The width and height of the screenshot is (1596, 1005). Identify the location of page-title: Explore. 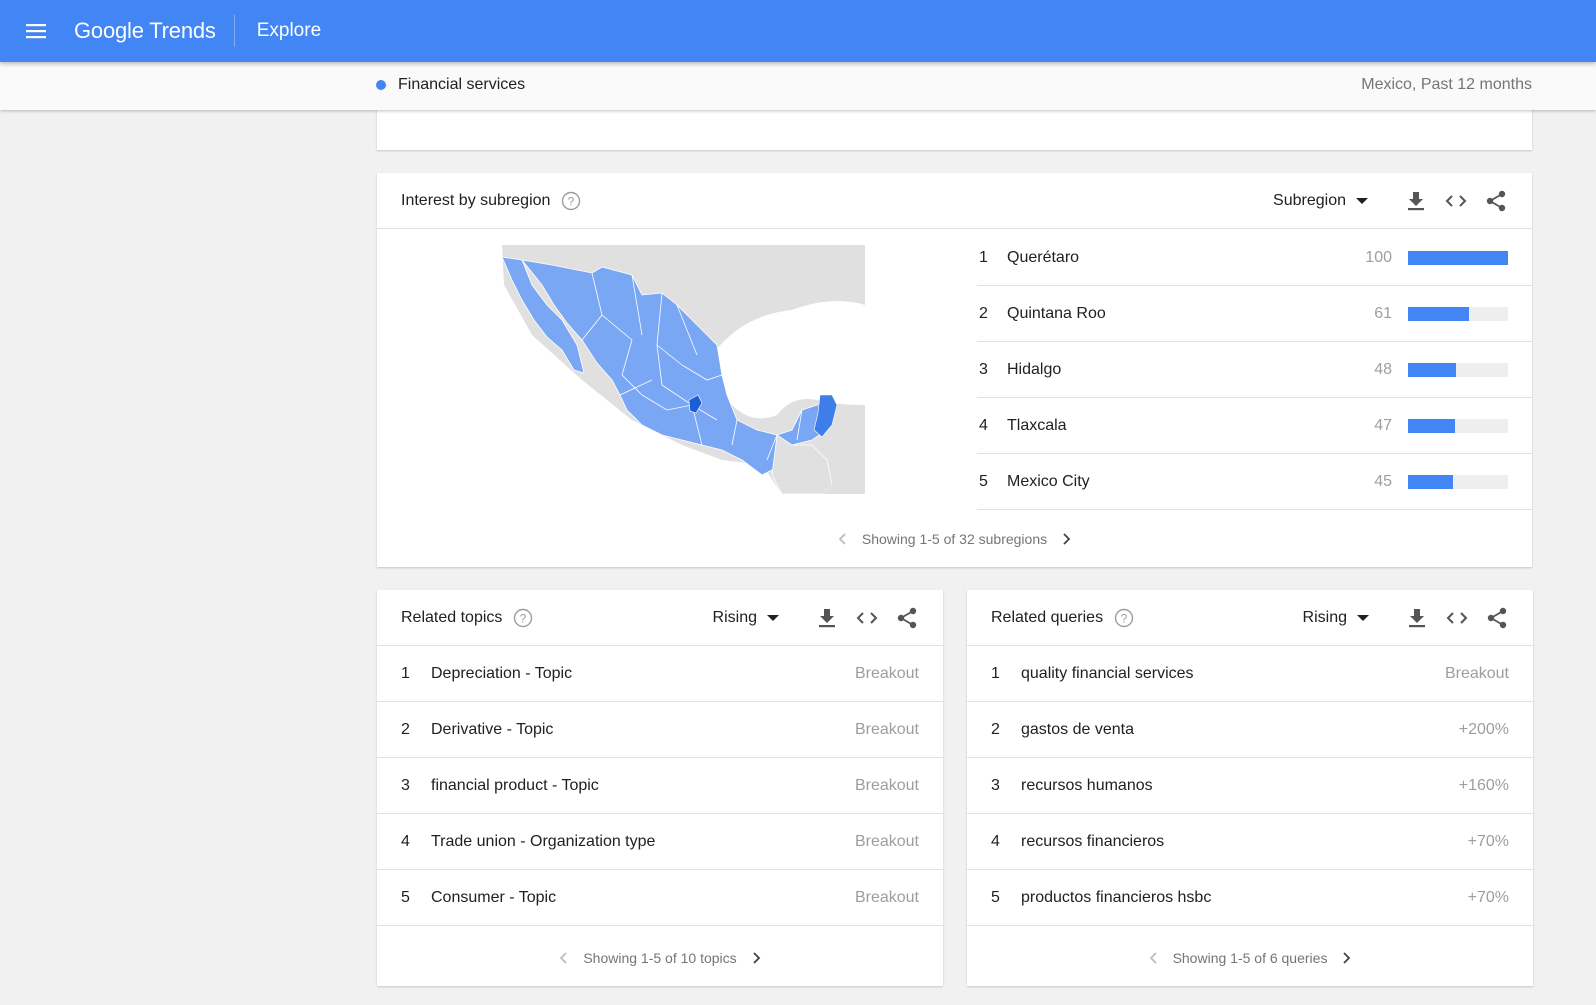
(289, 30).